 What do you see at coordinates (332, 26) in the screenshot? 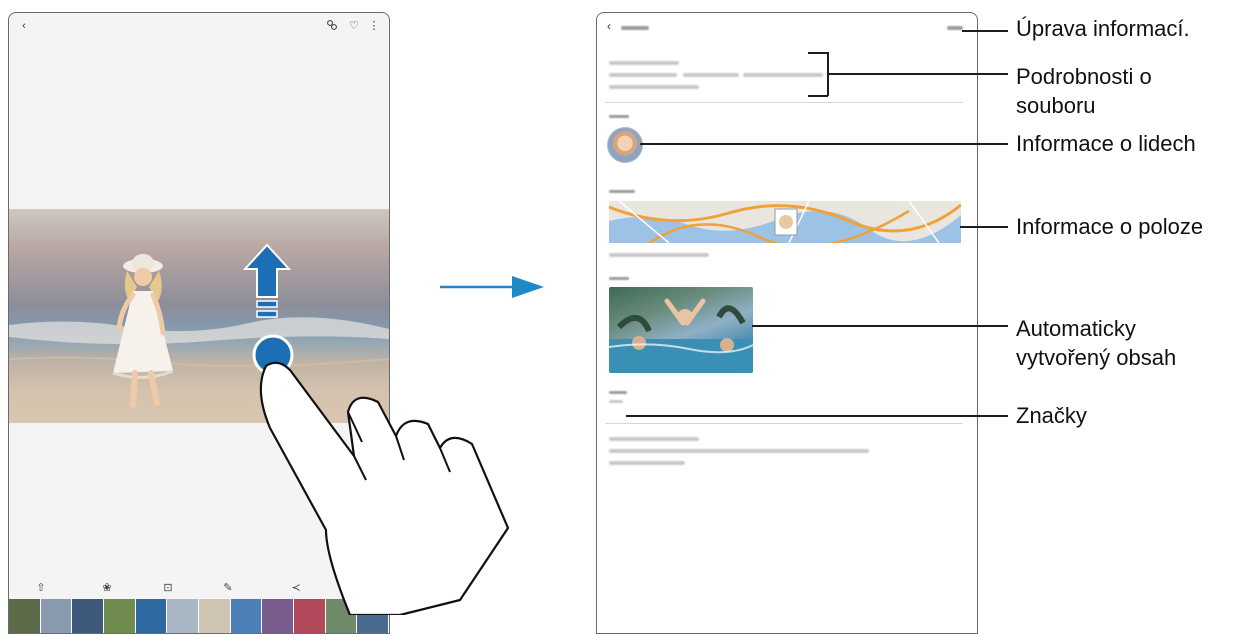
I see `bixby-vision-icon` at bounding box center [332, 26].